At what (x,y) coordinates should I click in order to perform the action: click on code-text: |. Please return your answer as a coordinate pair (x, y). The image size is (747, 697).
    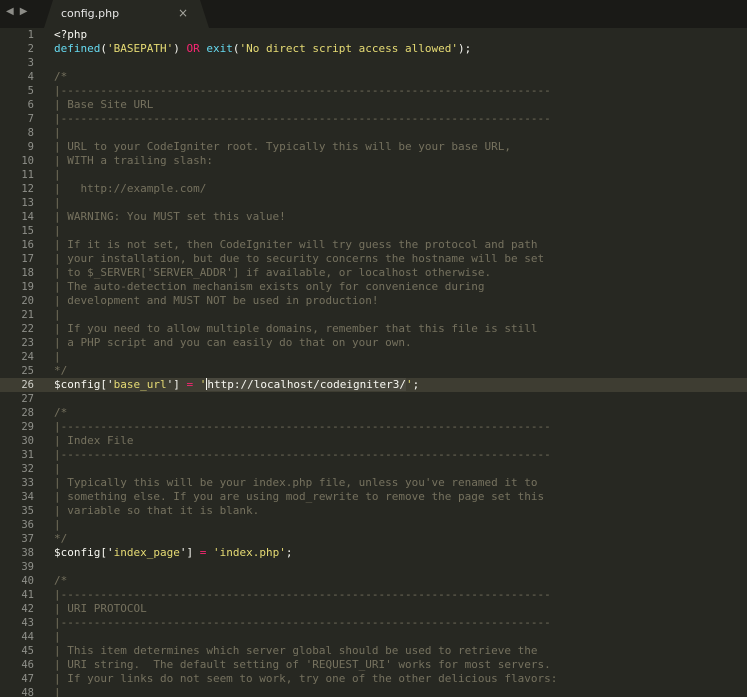
    Looking at the image, I should click on (57, 357).